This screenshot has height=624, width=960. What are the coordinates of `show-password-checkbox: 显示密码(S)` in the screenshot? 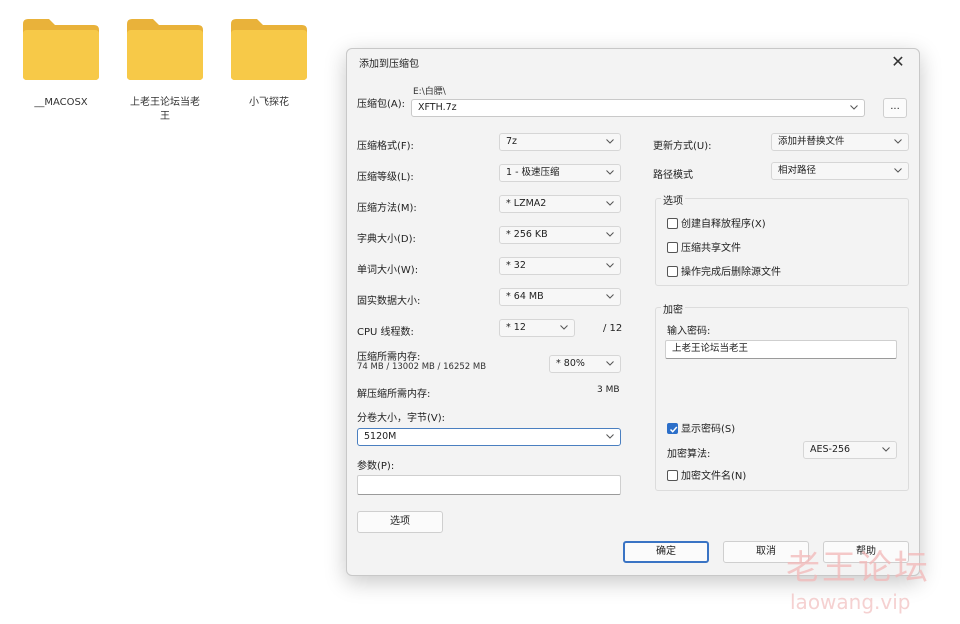 It's located at (701, 427).